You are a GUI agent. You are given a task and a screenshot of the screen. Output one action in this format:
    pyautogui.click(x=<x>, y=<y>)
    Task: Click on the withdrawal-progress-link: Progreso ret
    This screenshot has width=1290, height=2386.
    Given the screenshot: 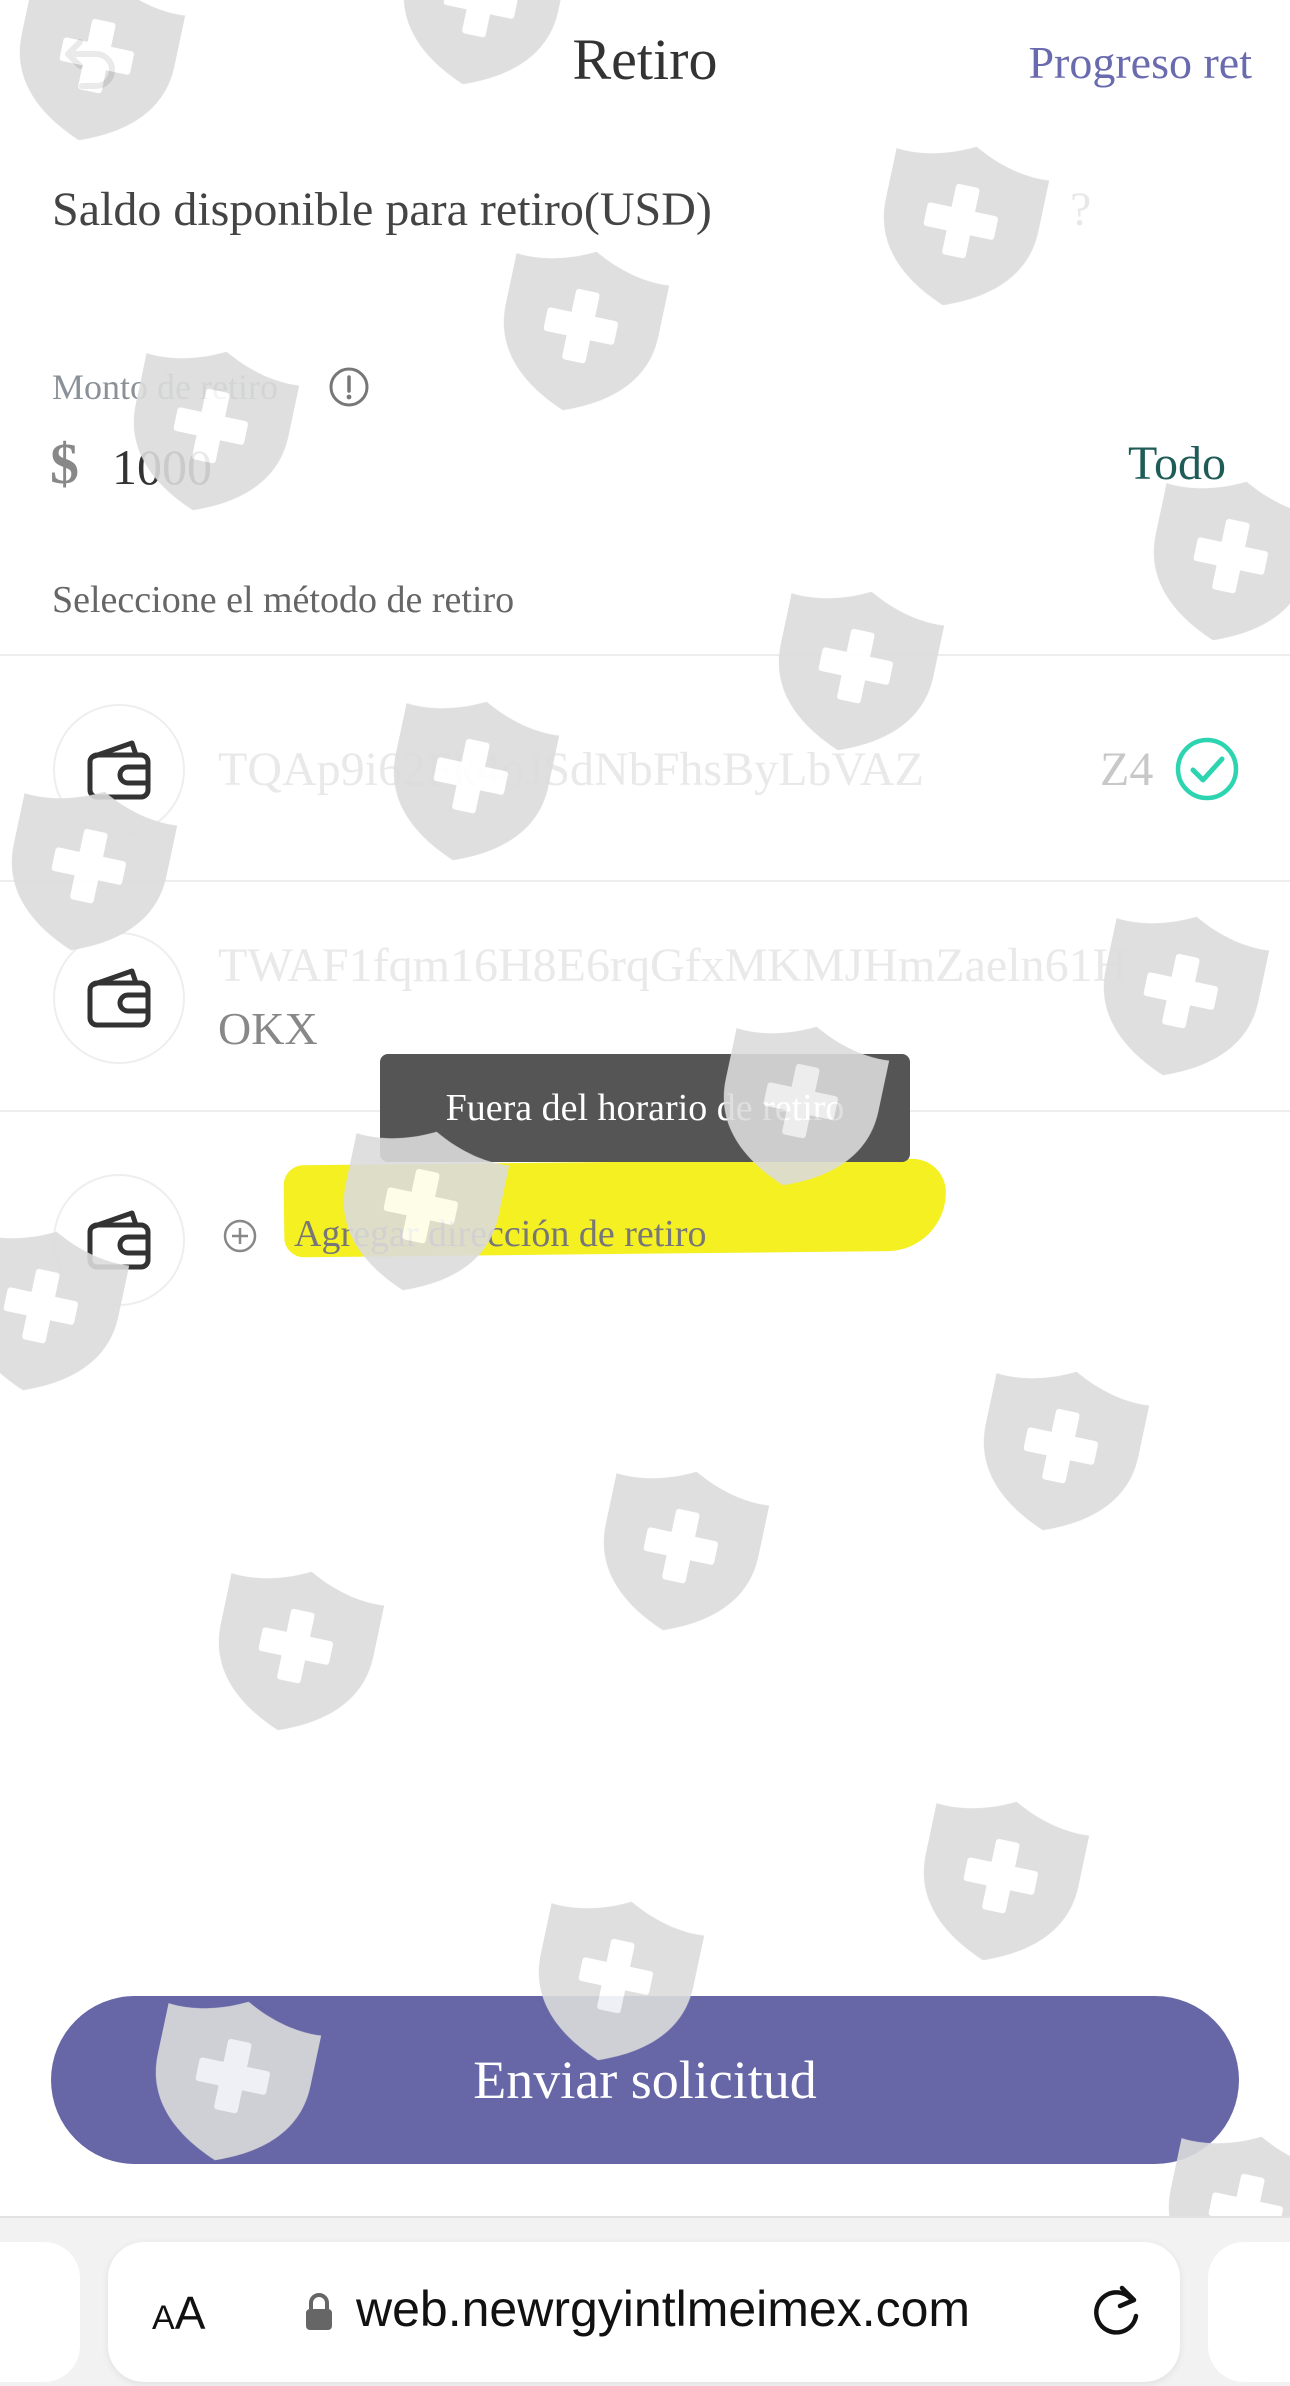 What is the action you would take?
    pyautogui.click(x=1140, y=62)
    